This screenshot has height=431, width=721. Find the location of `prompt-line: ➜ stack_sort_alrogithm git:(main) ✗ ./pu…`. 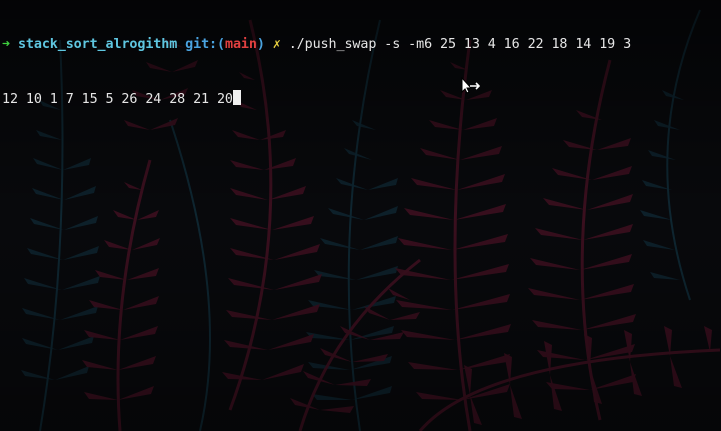

prompt-line: ➜ stack_sort_alrogithm git:(main) ✗ ./pu… is located at coordinates (360, 45).